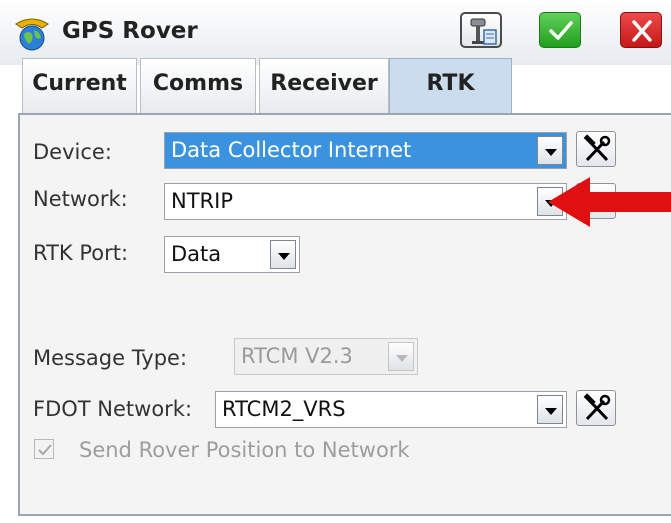 This screenshot has height=523, width=671. What do you see at coordinates (324, 85) in the screenshot?
I see `tab-receiver: Receiver` at bounding box center [324, 85].